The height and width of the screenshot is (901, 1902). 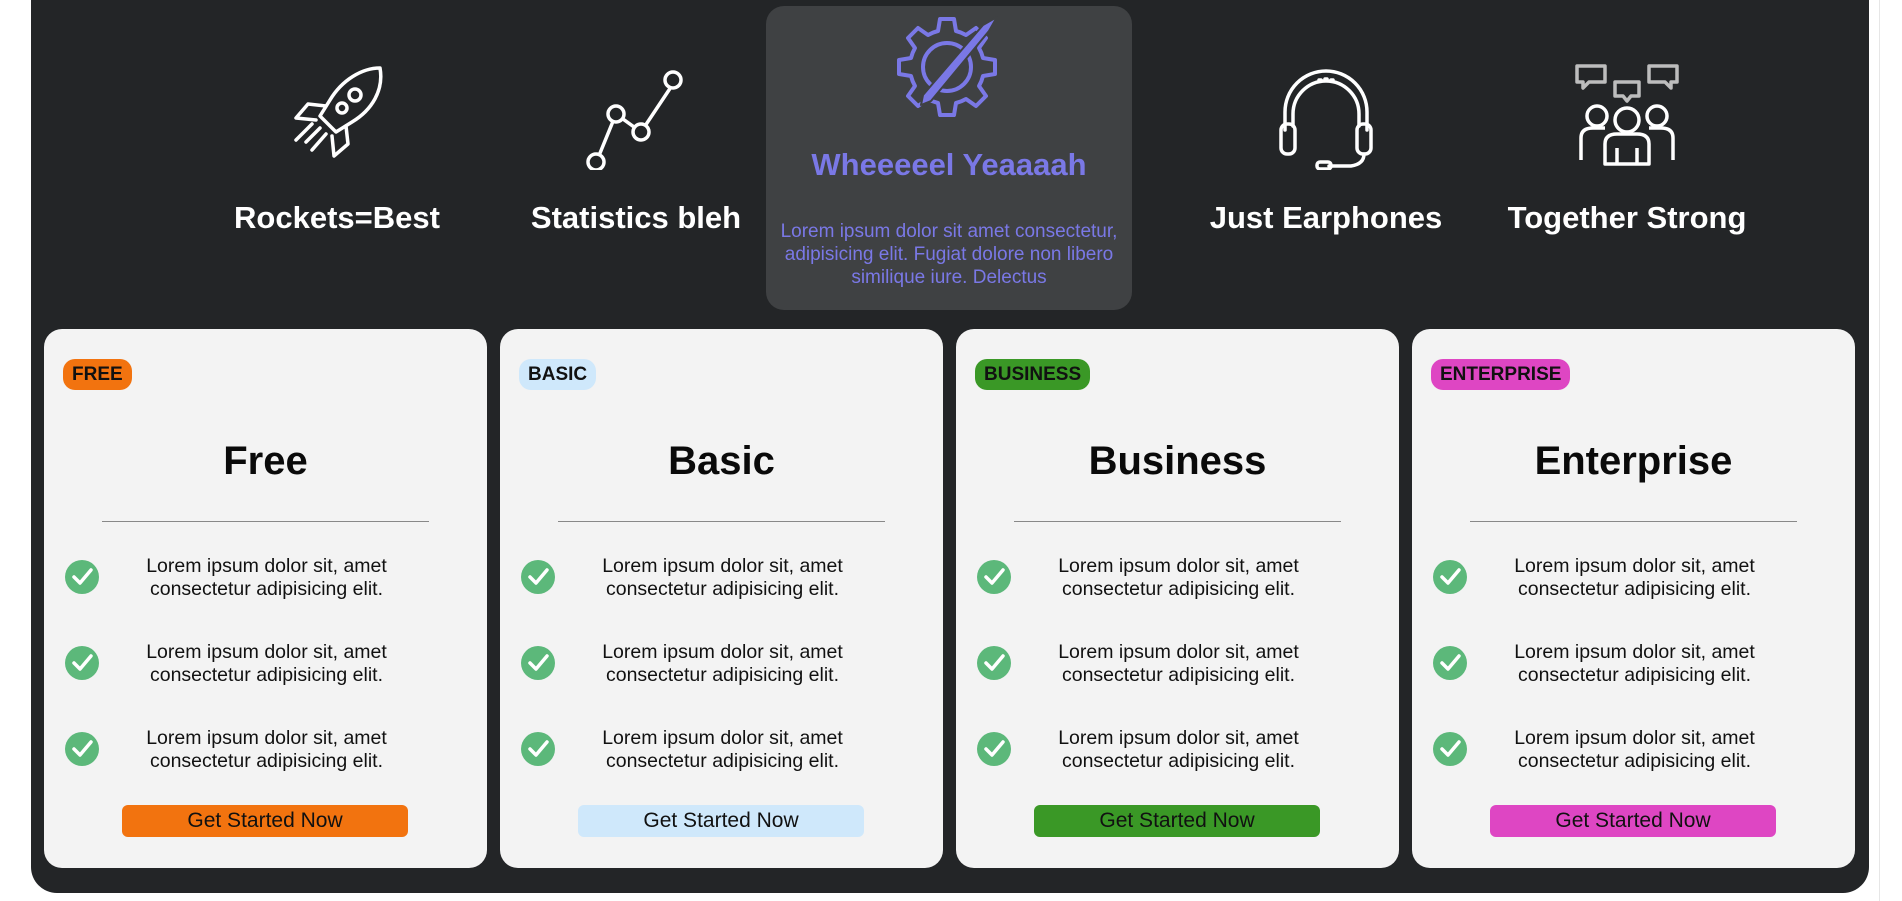 What do you see at coordinates (265, 461) in the screenshot?
I see `plan-title: Free` at bounding box center [265, 461].